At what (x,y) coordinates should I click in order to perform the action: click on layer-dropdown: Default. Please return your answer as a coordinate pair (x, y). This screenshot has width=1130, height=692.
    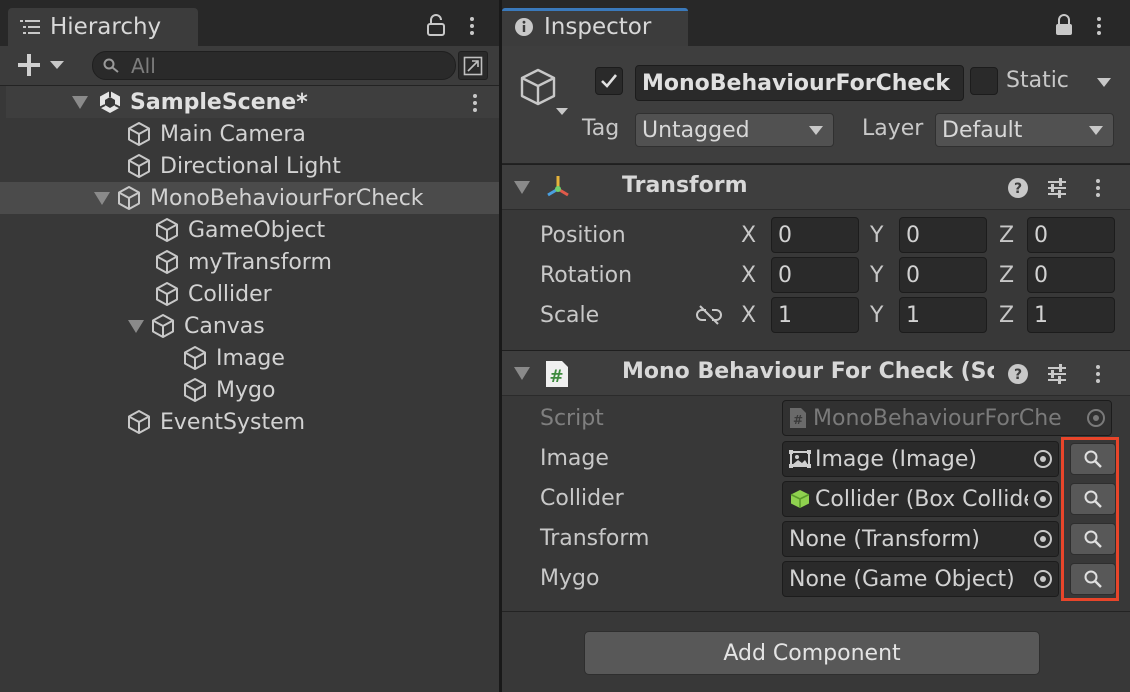
    Looking at the image, I should click on (1024, 130).